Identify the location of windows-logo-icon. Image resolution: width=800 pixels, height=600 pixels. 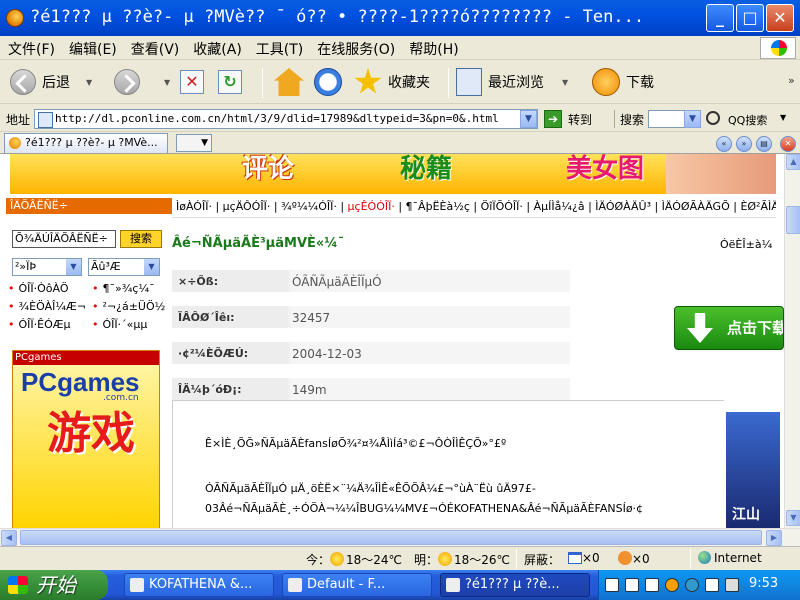
(778, 48).